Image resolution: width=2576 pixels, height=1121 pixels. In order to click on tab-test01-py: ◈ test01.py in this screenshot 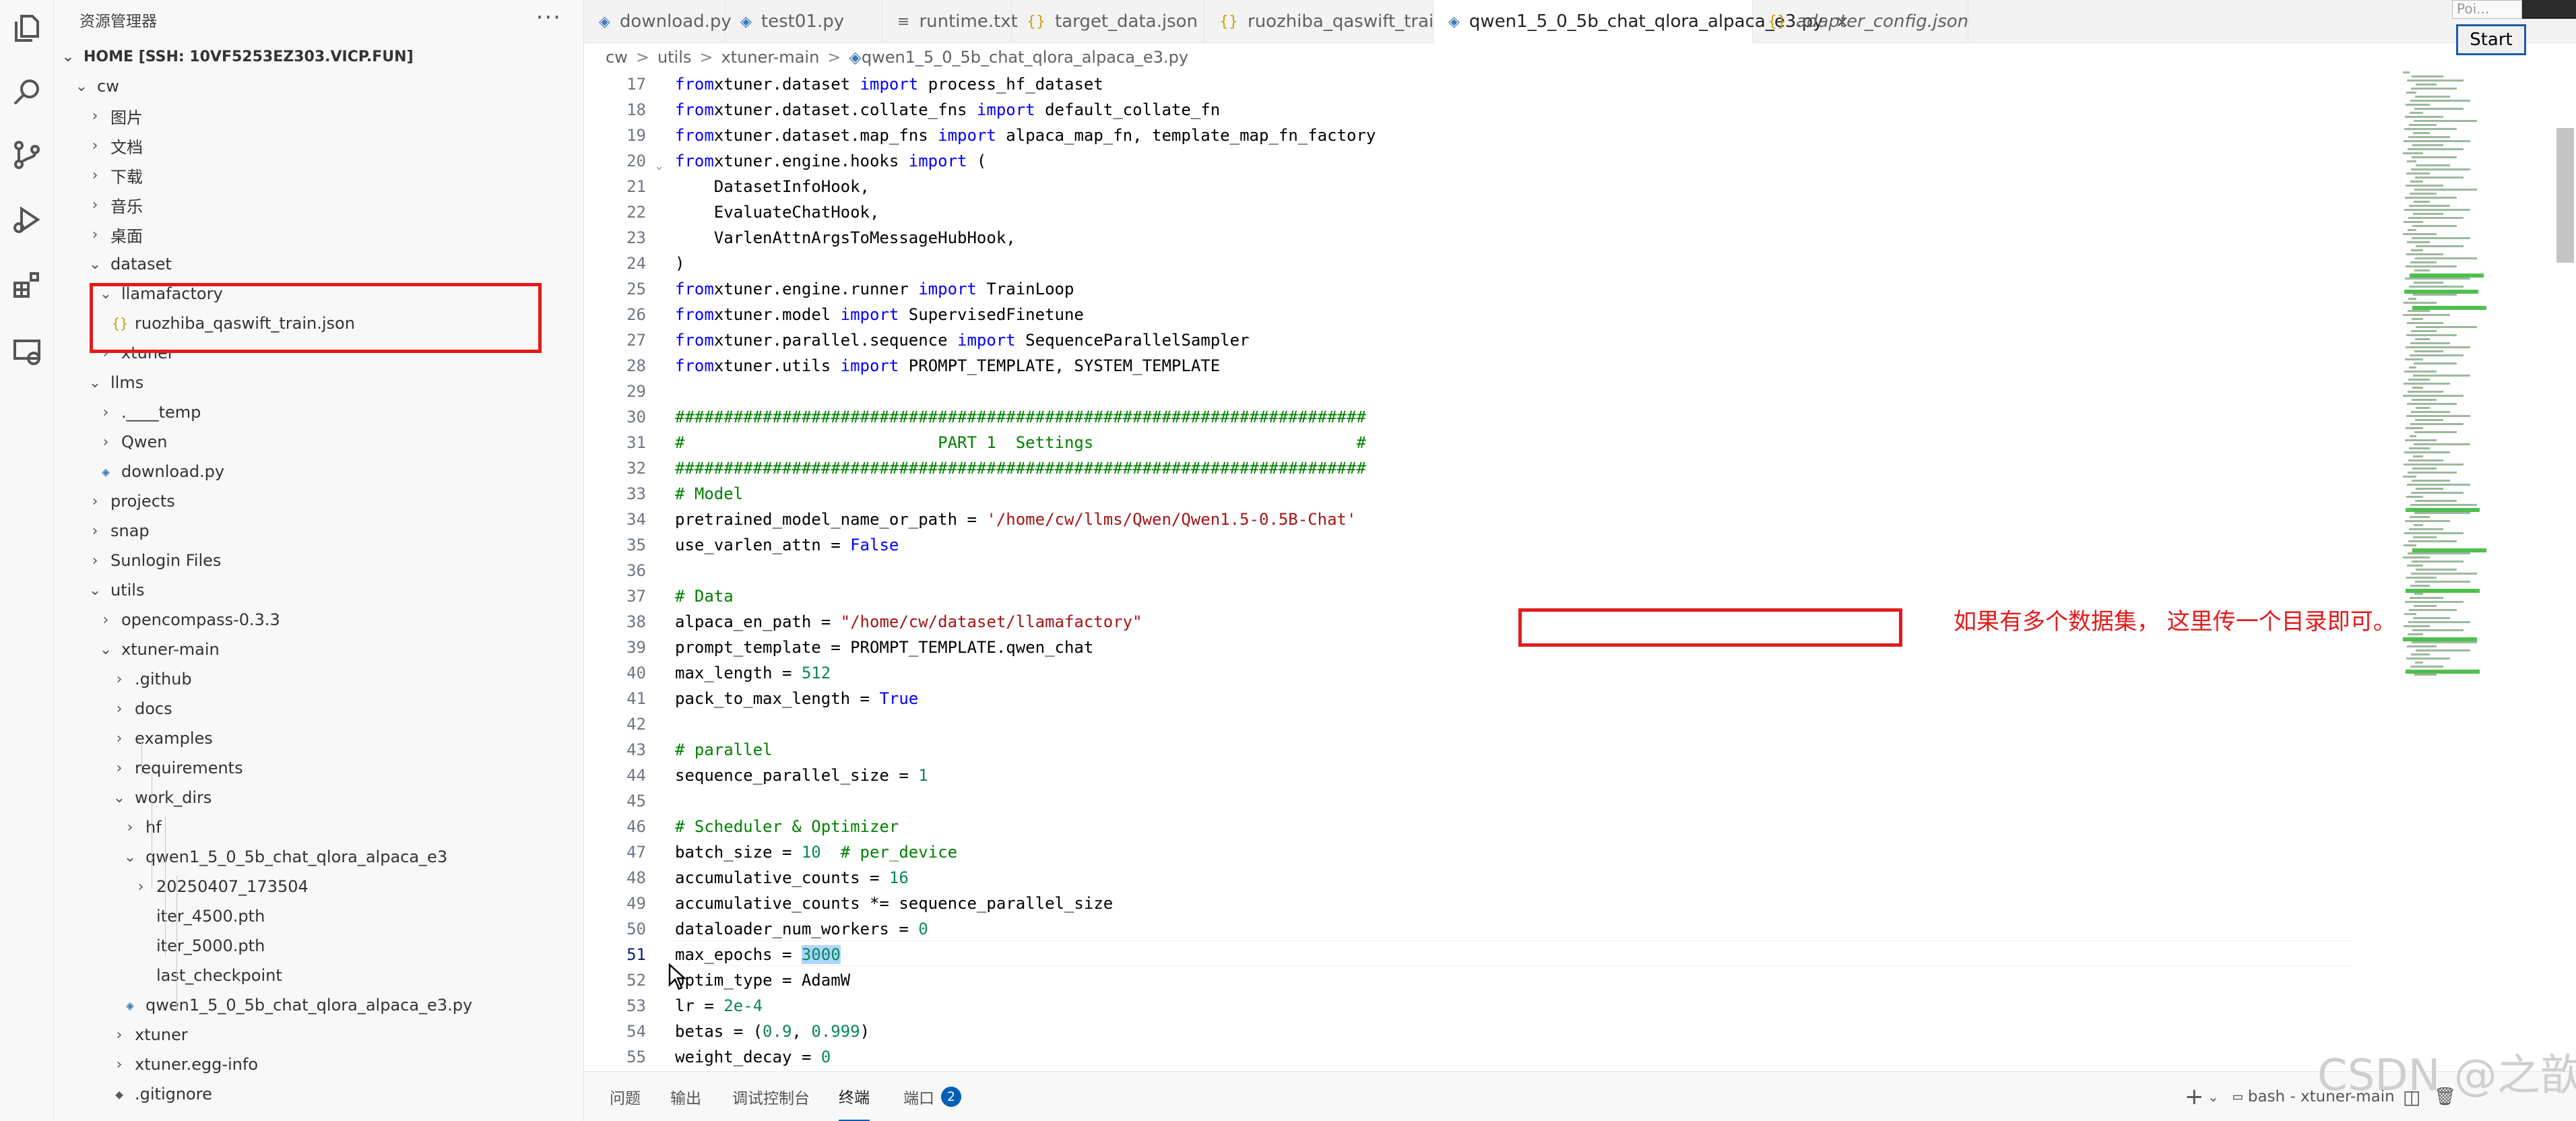, I will do `click(804, 21)`.